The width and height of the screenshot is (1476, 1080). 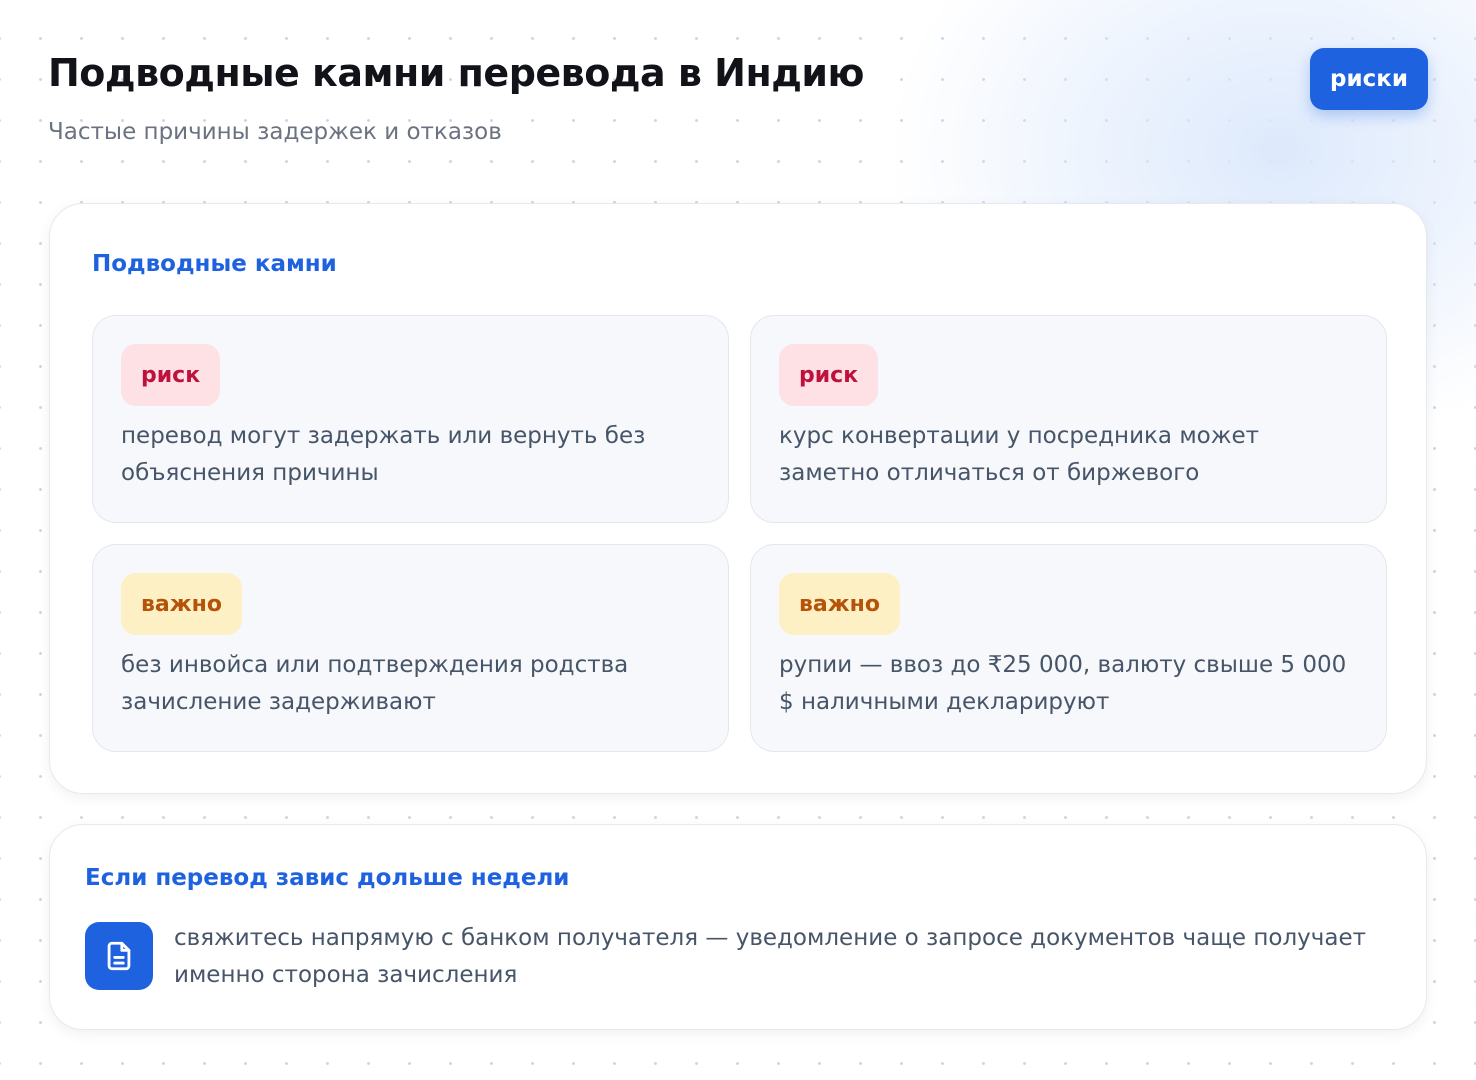 What do you see at coordinates (275, 132) in the screenshot?
I see `page-subtitle: Частые причины задержек и отказов` at bounding box center [275, 132].